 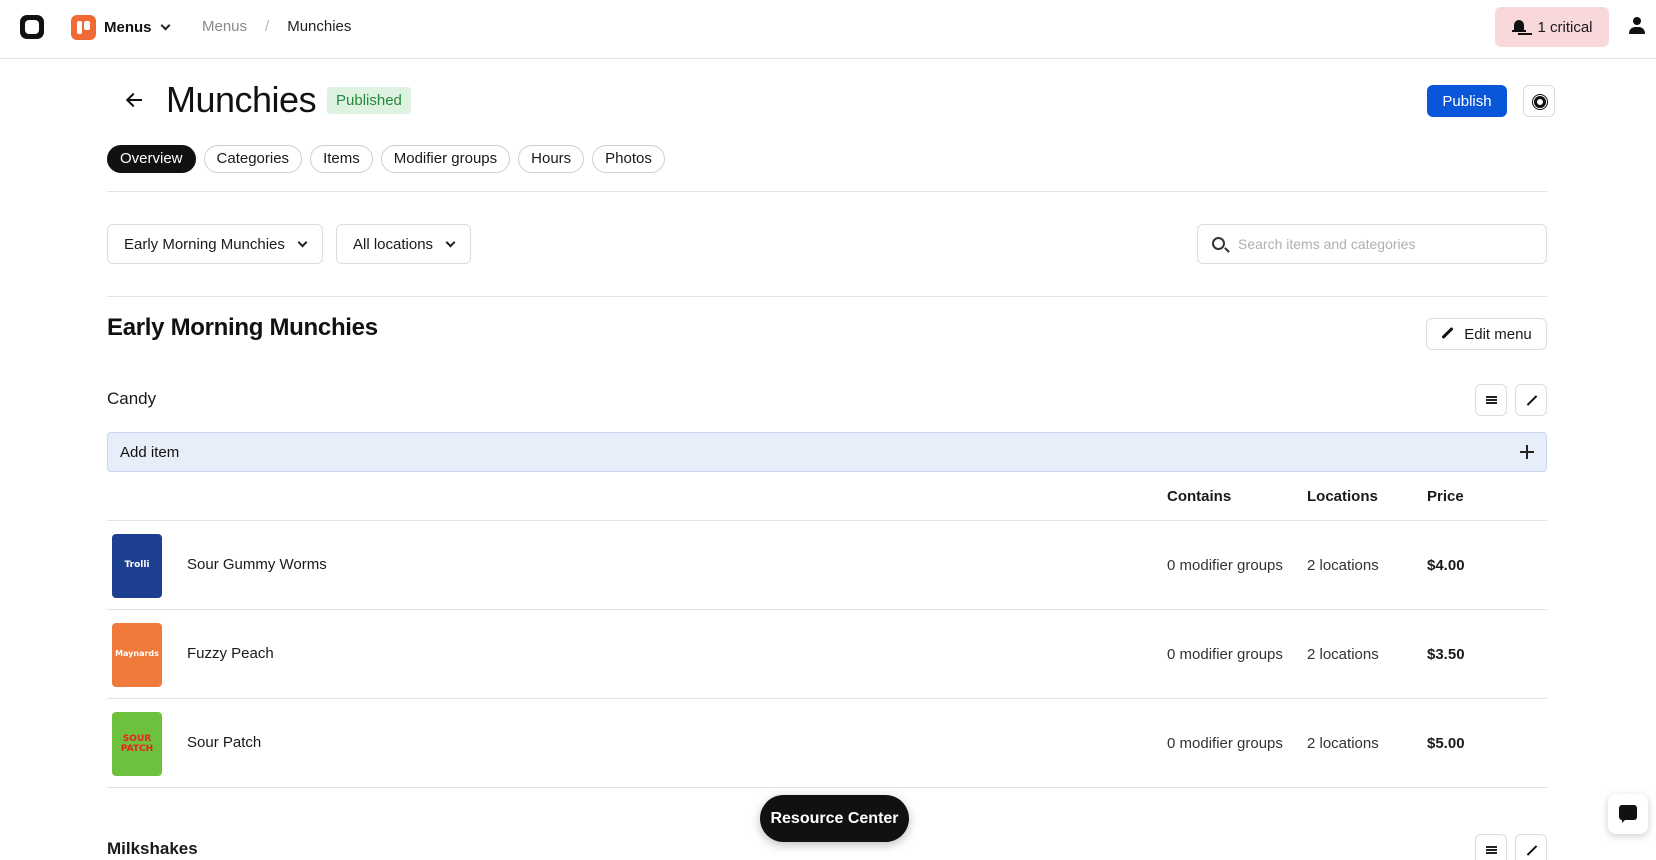 What do you see at coordinates (128, 27) in the screenshot?
I see `app-name: Menus` at bounding box center [128, 27].